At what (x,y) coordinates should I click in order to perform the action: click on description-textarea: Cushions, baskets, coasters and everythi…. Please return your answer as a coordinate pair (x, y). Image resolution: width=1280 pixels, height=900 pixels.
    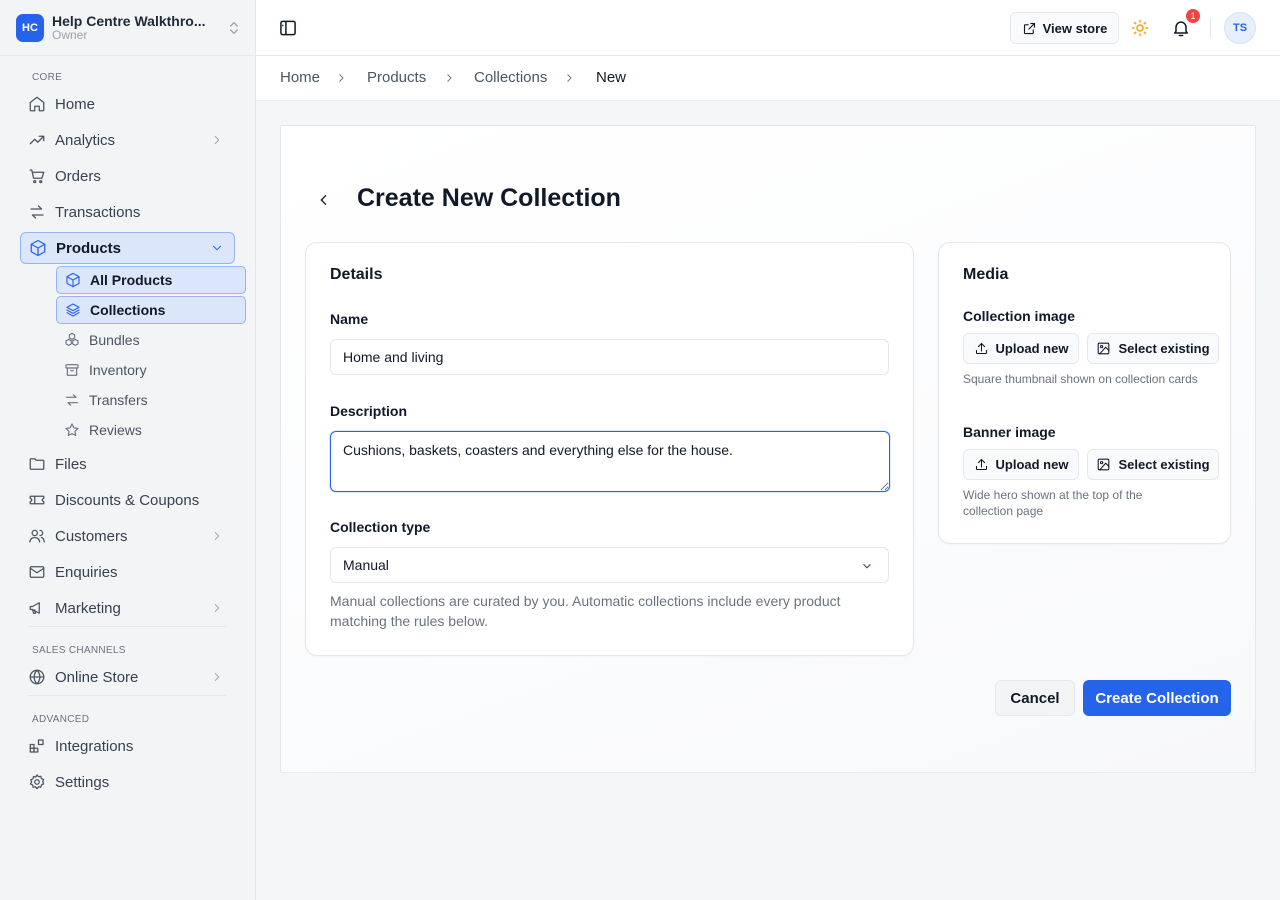
    Looking at the image, I should click on (610, 461).